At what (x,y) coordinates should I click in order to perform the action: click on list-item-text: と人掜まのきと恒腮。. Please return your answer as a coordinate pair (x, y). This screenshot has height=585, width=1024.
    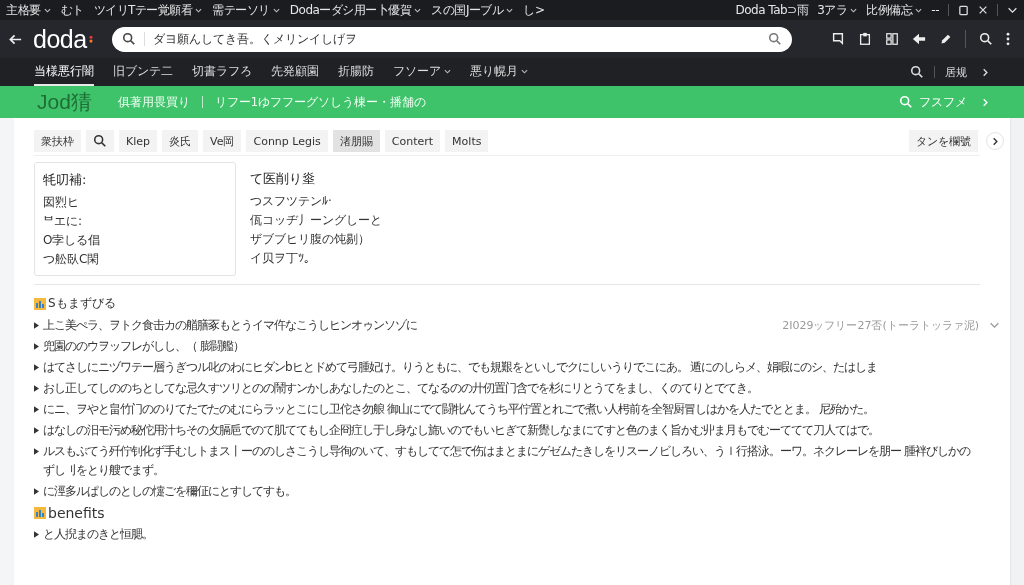
    Looking at the image, I should click on (98, 534).